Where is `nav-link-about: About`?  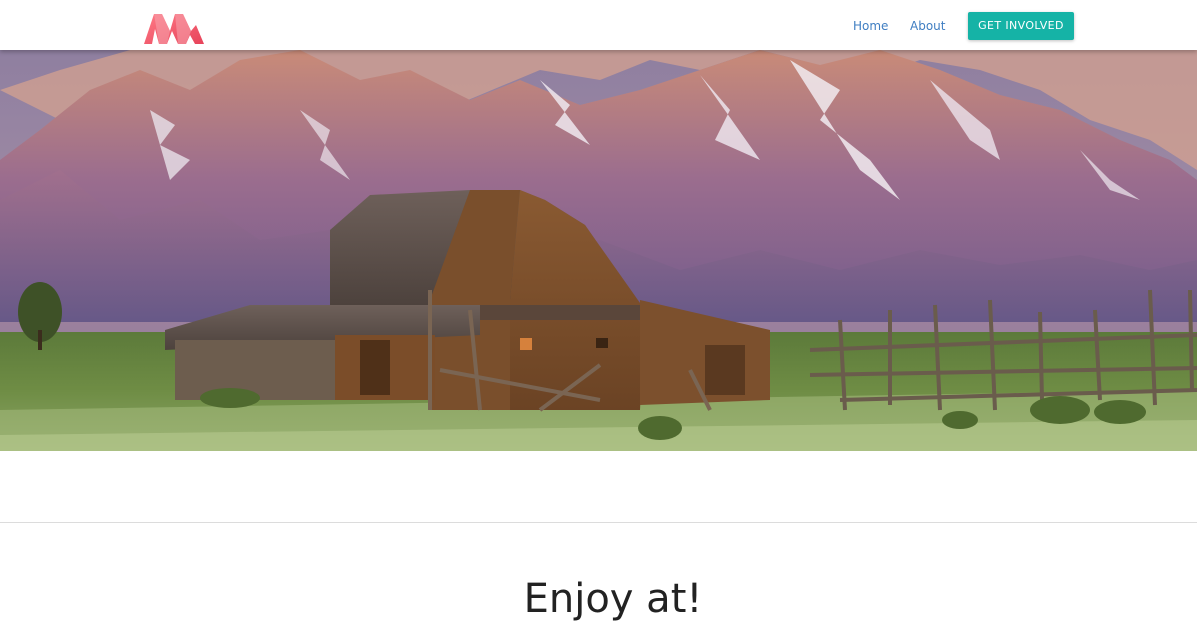
nav-link-about: About is located at coordinates (927, 26).